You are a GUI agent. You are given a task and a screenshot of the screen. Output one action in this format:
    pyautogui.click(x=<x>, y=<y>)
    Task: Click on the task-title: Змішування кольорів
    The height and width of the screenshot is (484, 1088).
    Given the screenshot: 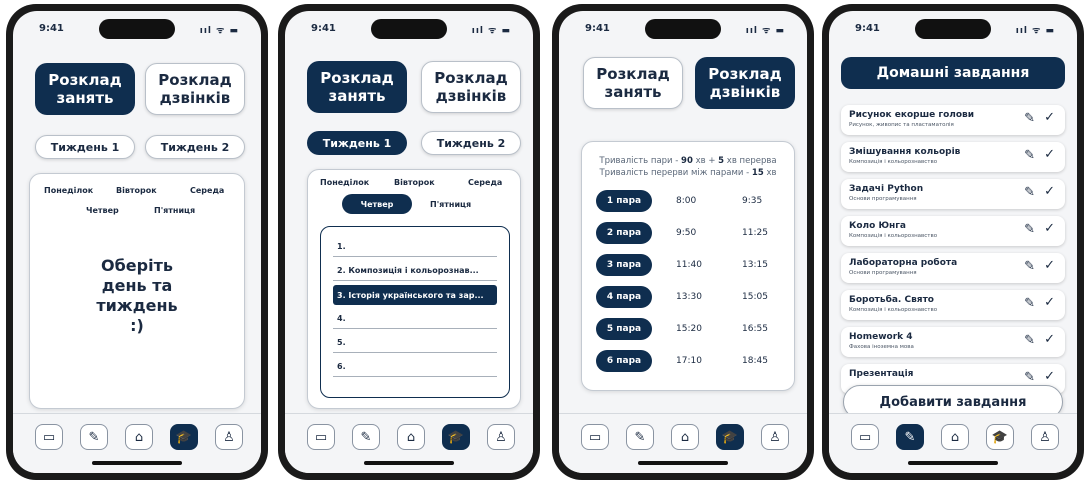 What is the action you would take?
    pyautogui.click(x=905, y=152)
    